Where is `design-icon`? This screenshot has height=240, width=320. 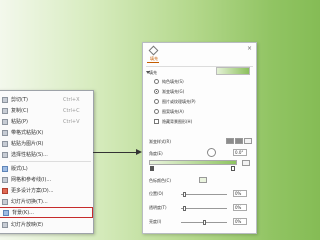
design-icon is located at coordinates (5, 190).